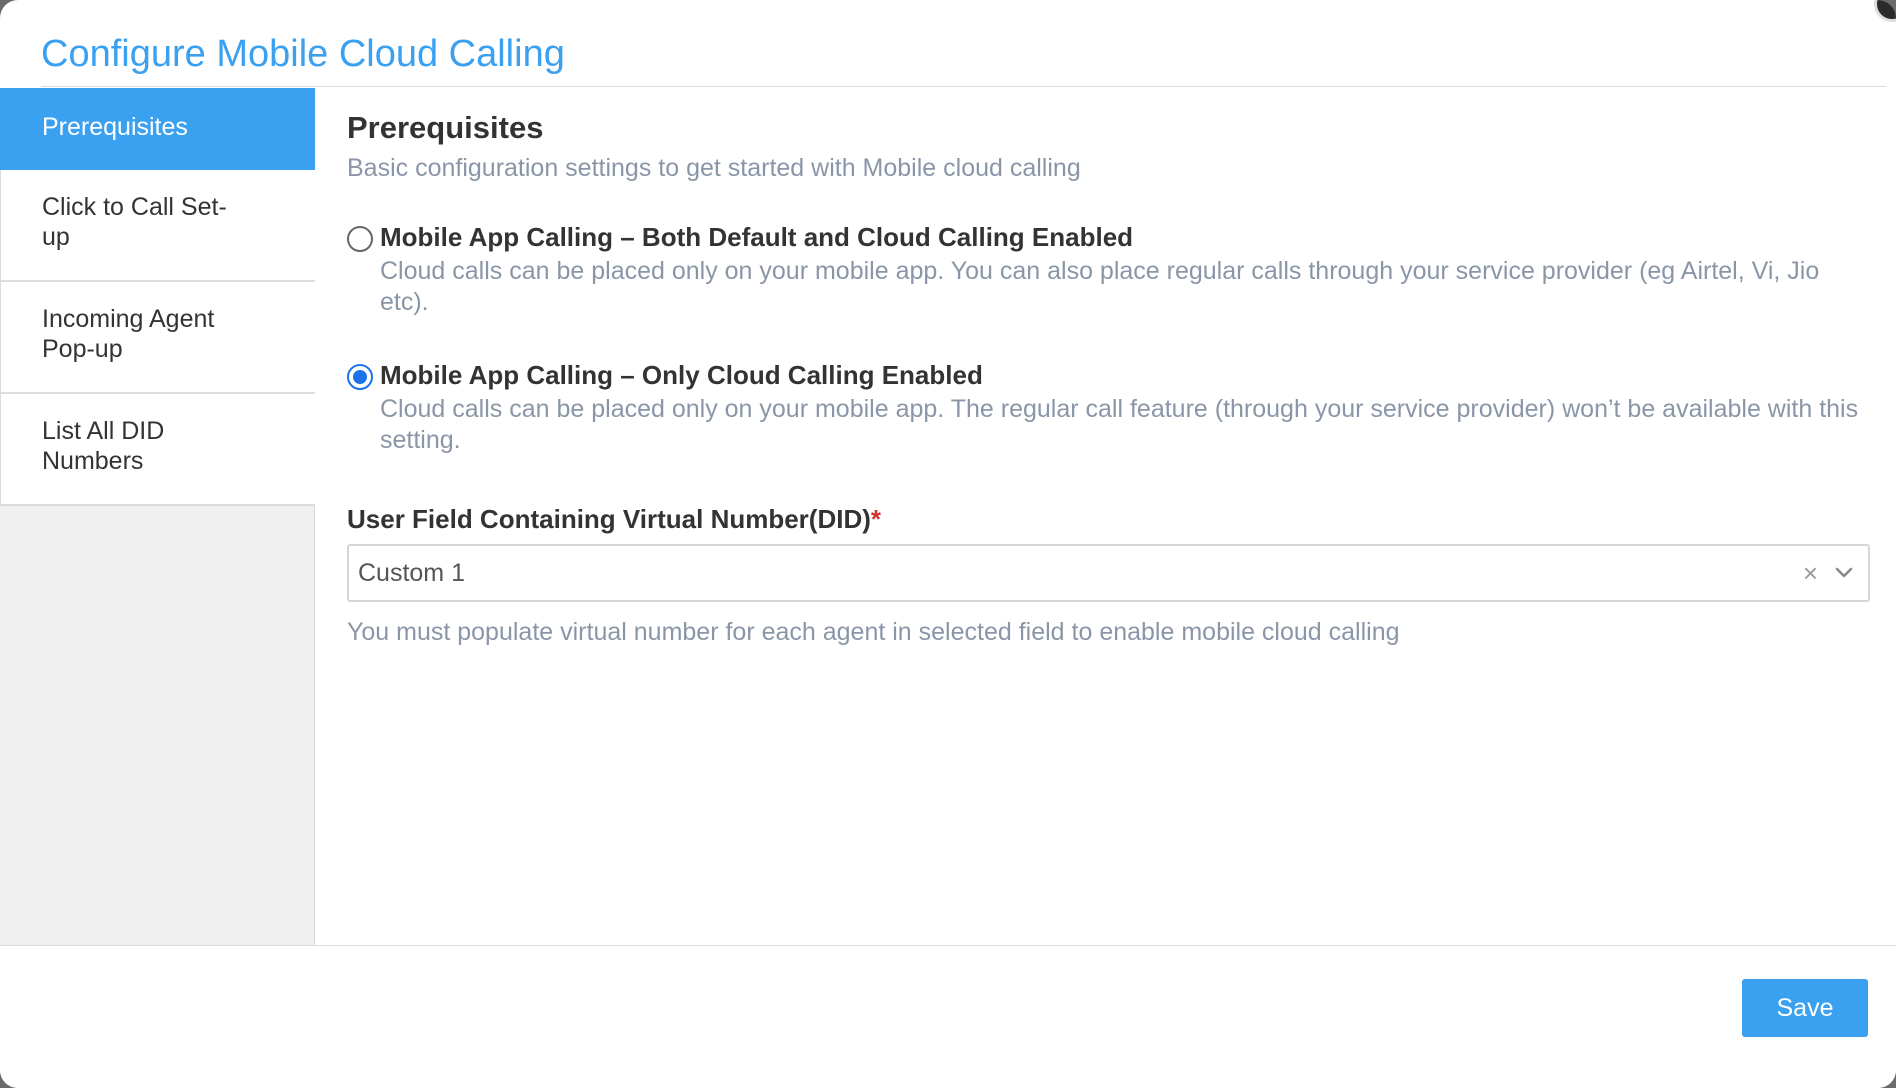 The height and width of the screenshot is (1088, 1896). What do you see at coordinates (157, 338) in the screenshot?
I see `sidebar-item-incoming-agent-popup: Incoming Agent Pop-up` at bounding box center [157, 338].